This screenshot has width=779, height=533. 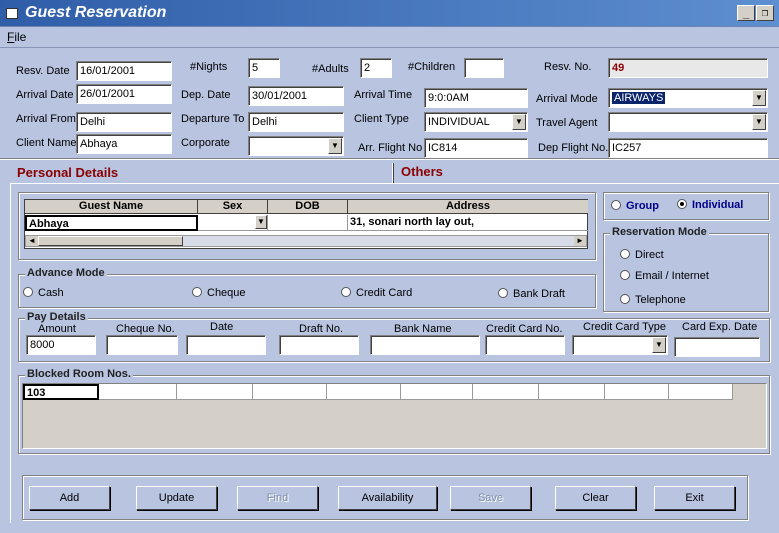 I want to click on restore-button: ❐, so click(x=765, y=13).